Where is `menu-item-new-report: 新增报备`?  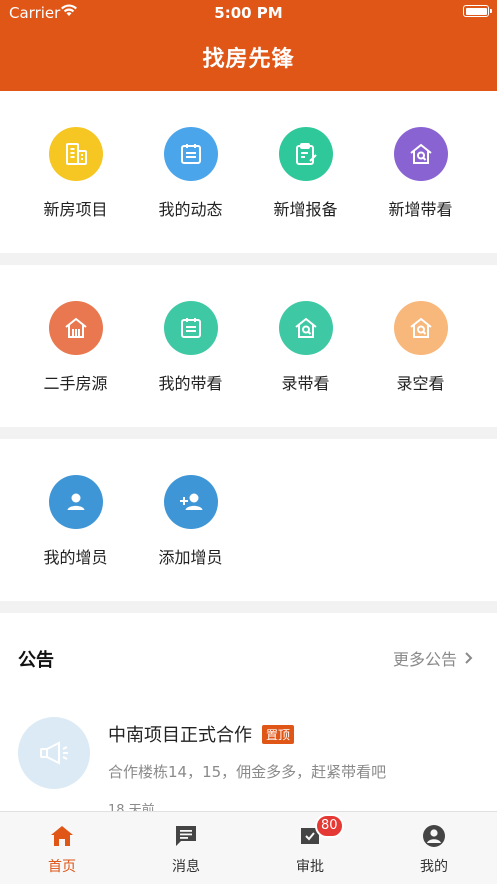
menu-item-new-report: 新增报备 is located at coordinates (305, 173).